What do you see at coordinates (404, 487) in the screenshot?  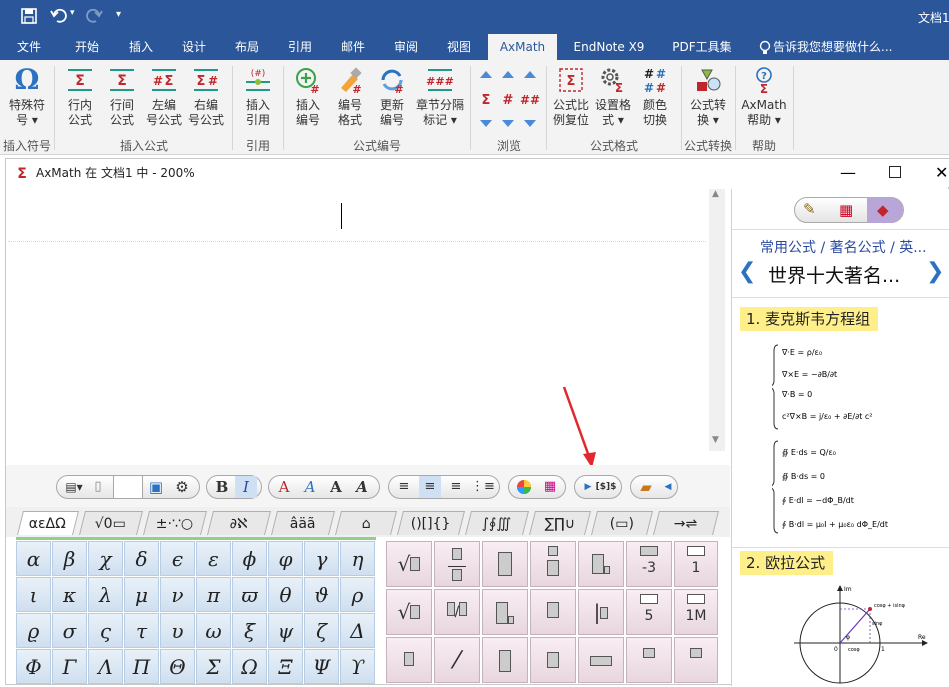 I see `align-left-icon: ≡` at bounding box center [404, 487].